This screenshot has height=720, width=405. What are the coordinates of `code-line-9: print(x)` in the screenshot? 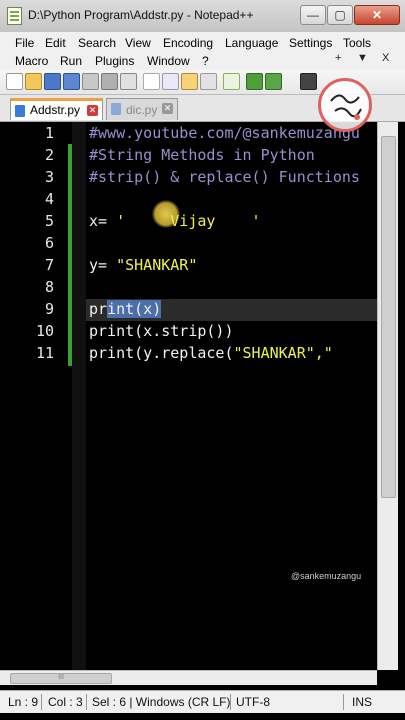 It's located at (125, 309).